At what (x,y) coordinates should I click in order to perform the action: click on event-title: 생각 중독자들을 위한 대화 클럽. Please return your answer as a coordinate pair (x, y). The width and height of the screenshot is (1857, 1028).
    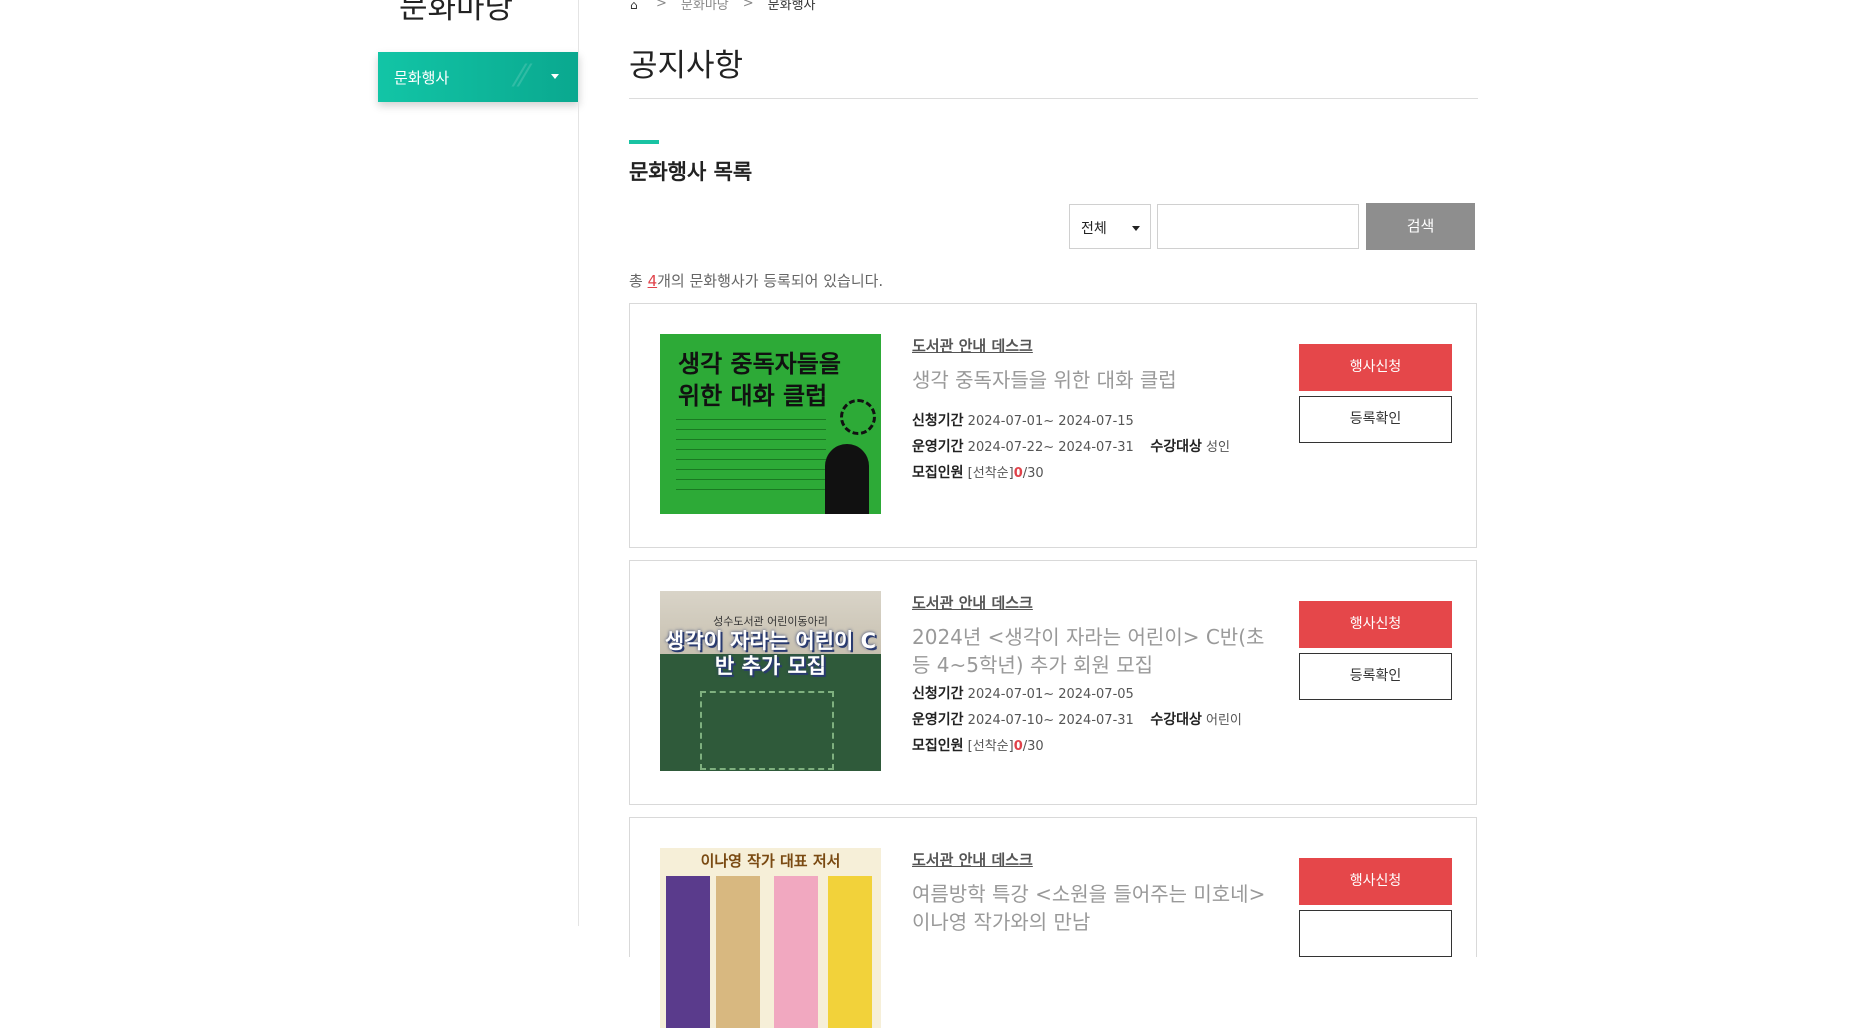
    Looking at the image, I should click on (1092, 380).